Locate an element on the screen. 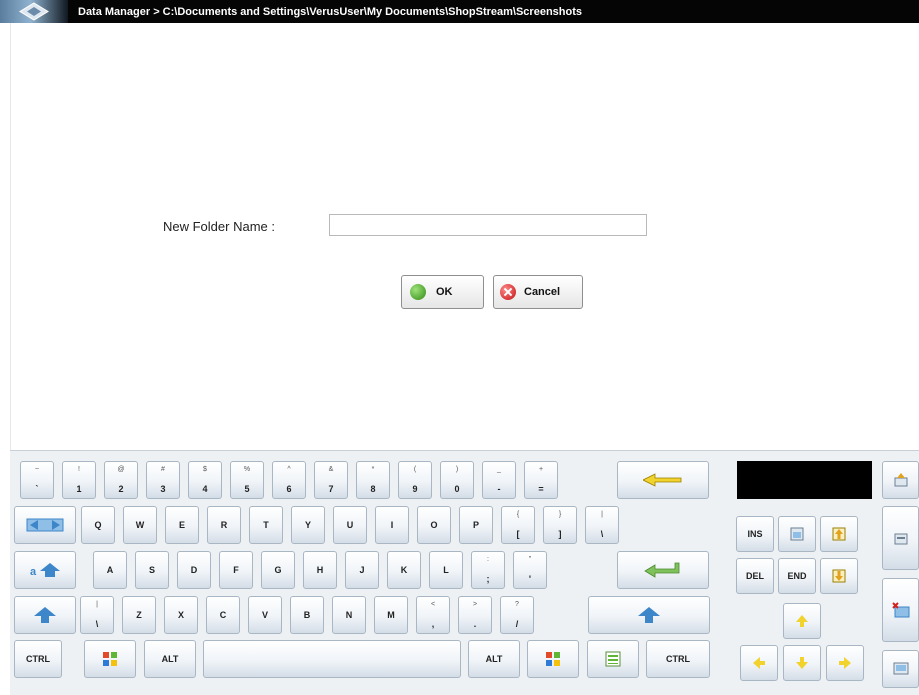 This screenshot has width=919, height=695. key-n: N is located at coordinates (349, 615).